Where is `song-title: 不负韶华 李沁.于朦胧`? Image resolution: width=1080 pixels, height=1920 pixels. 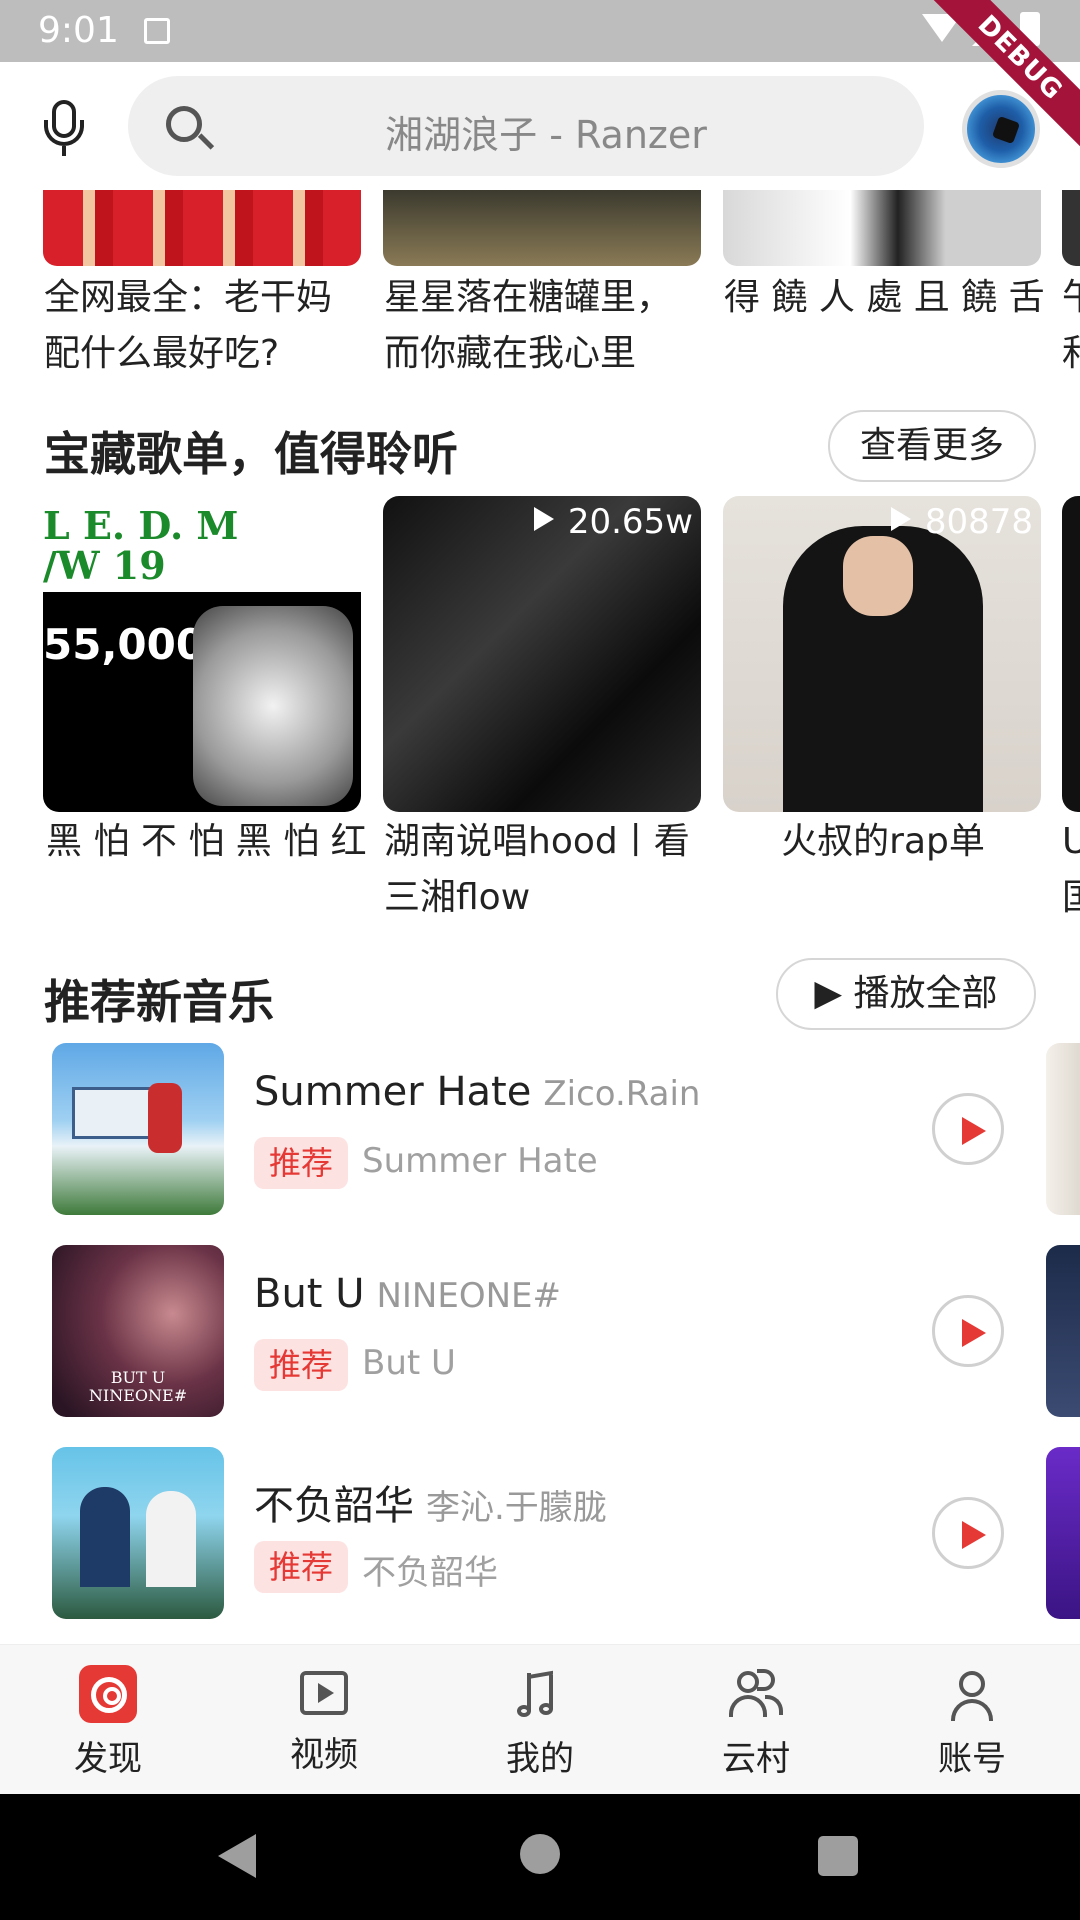 song-title: 不负韶华 李沁.于朦胧 is located at coordinates (430, 1506).